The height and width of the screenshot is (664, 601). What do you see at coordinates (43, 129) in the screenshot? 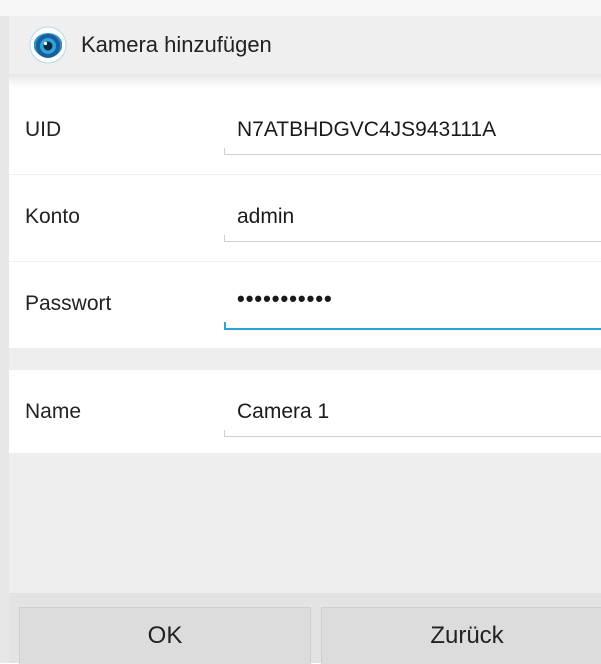
I see `uid-label: UID` at bounding box center [43, 129].